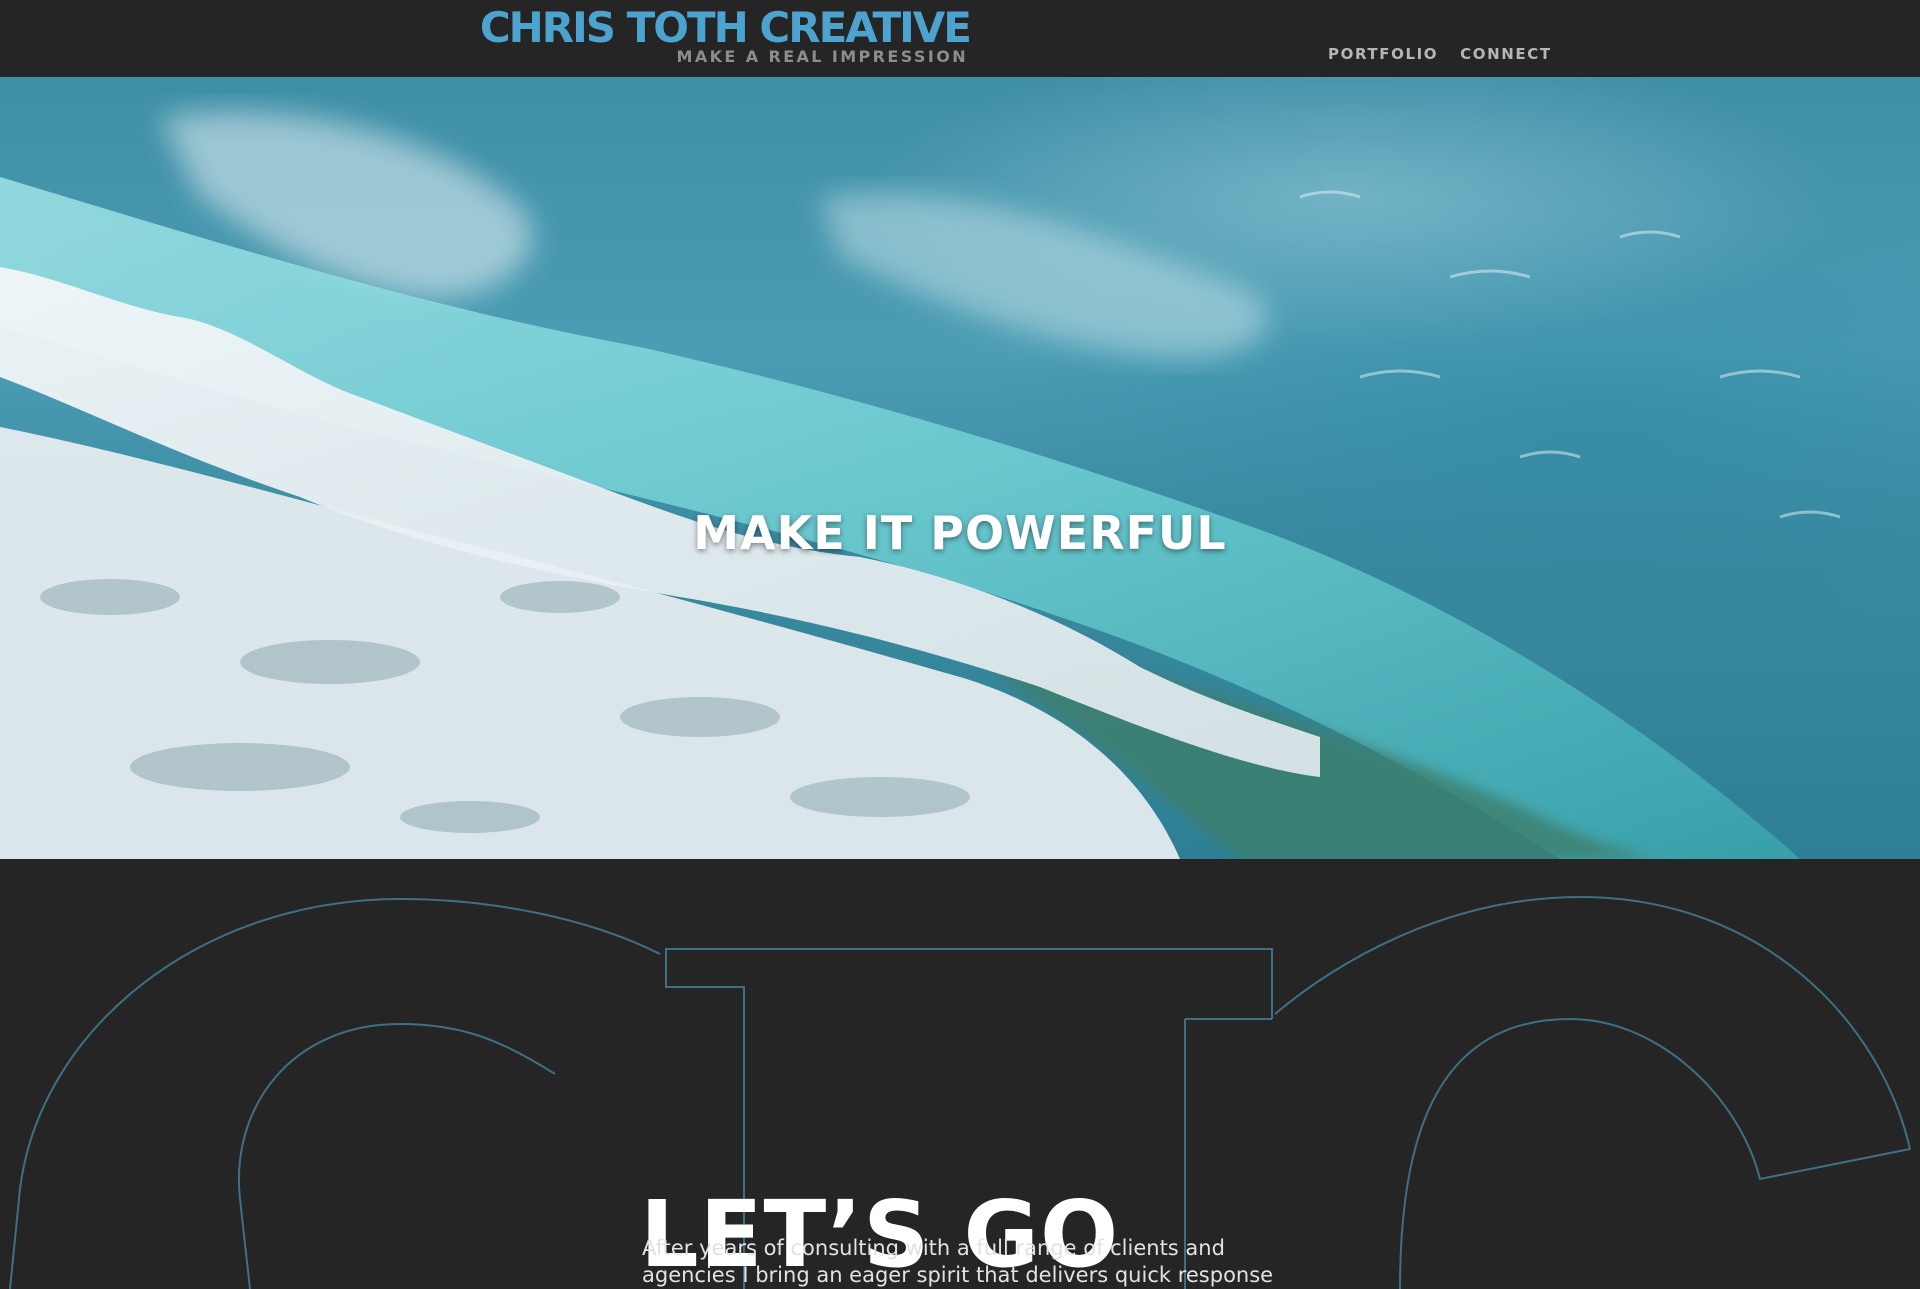 This screenshot has width=1920, height=1289. Describe the element at coordinates (960, 533) in the screenshot. I see `hero-headline: MAKE IT POWERFUL` at that location.